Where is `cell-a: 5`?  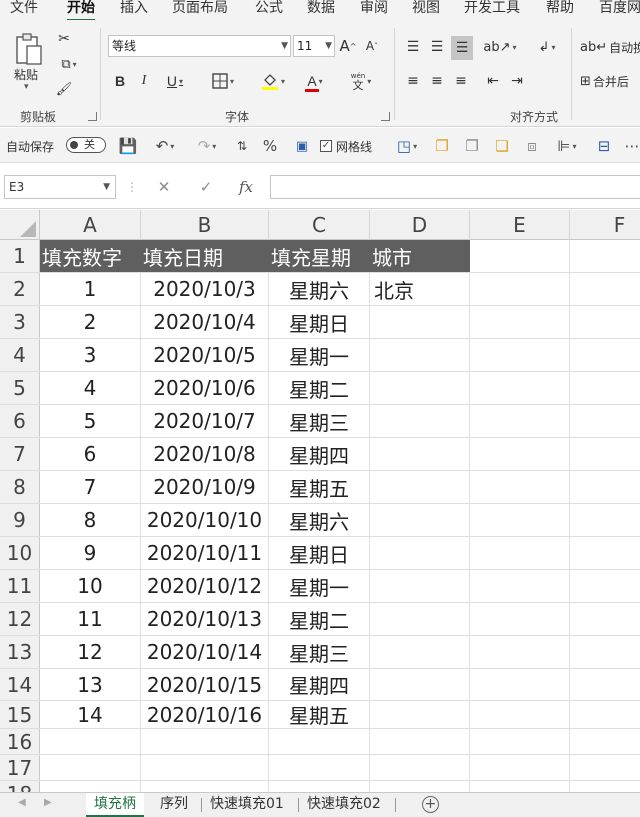
cell-a: 5 is located at coordinates (90, 421).